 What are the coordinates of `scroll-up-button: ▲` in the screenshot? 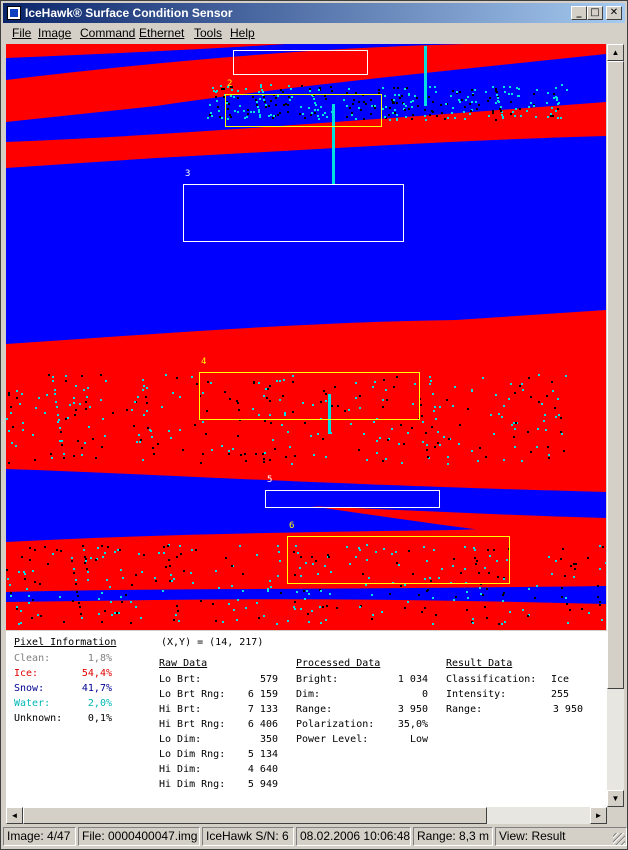 It's located at (615, 52).